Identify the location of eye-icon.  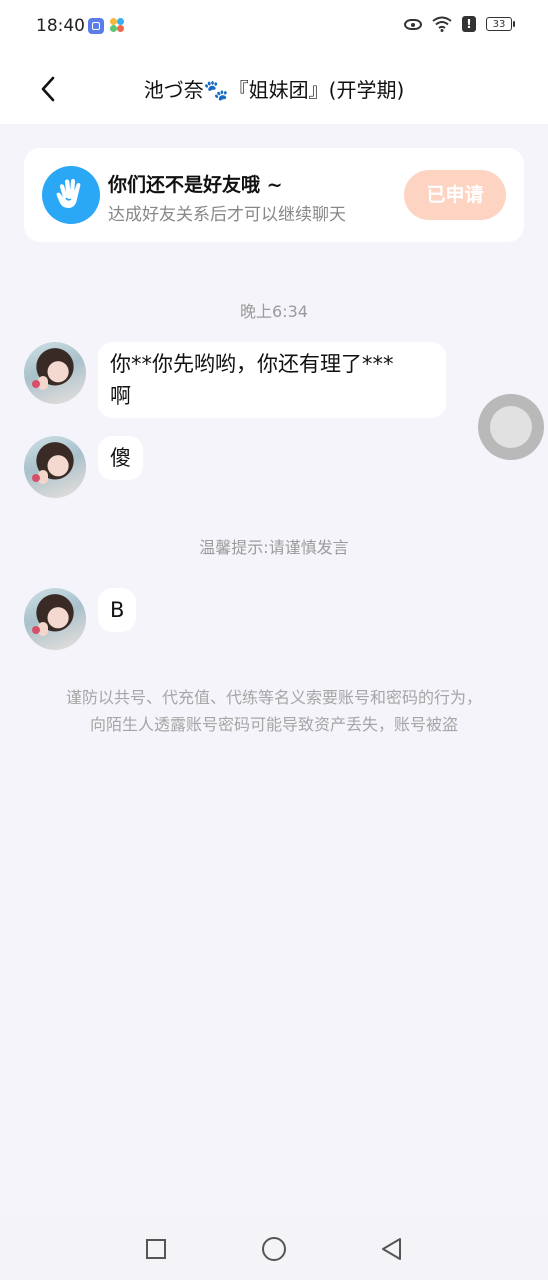
(413, 24).